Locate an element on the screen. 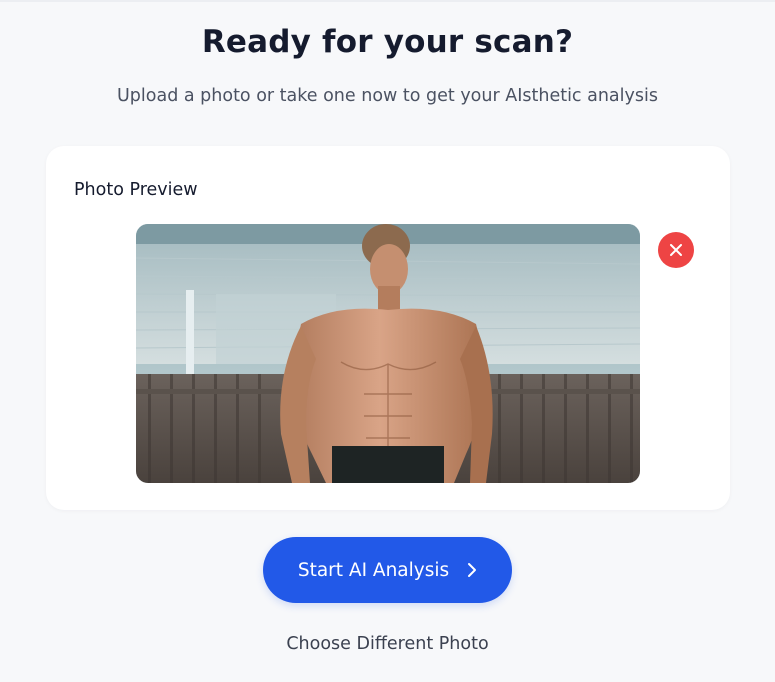 The width and height of the screenshot is (775, 682). start-ai-analysis-button: Start AI Analysis is located at coordinates (387, 570).